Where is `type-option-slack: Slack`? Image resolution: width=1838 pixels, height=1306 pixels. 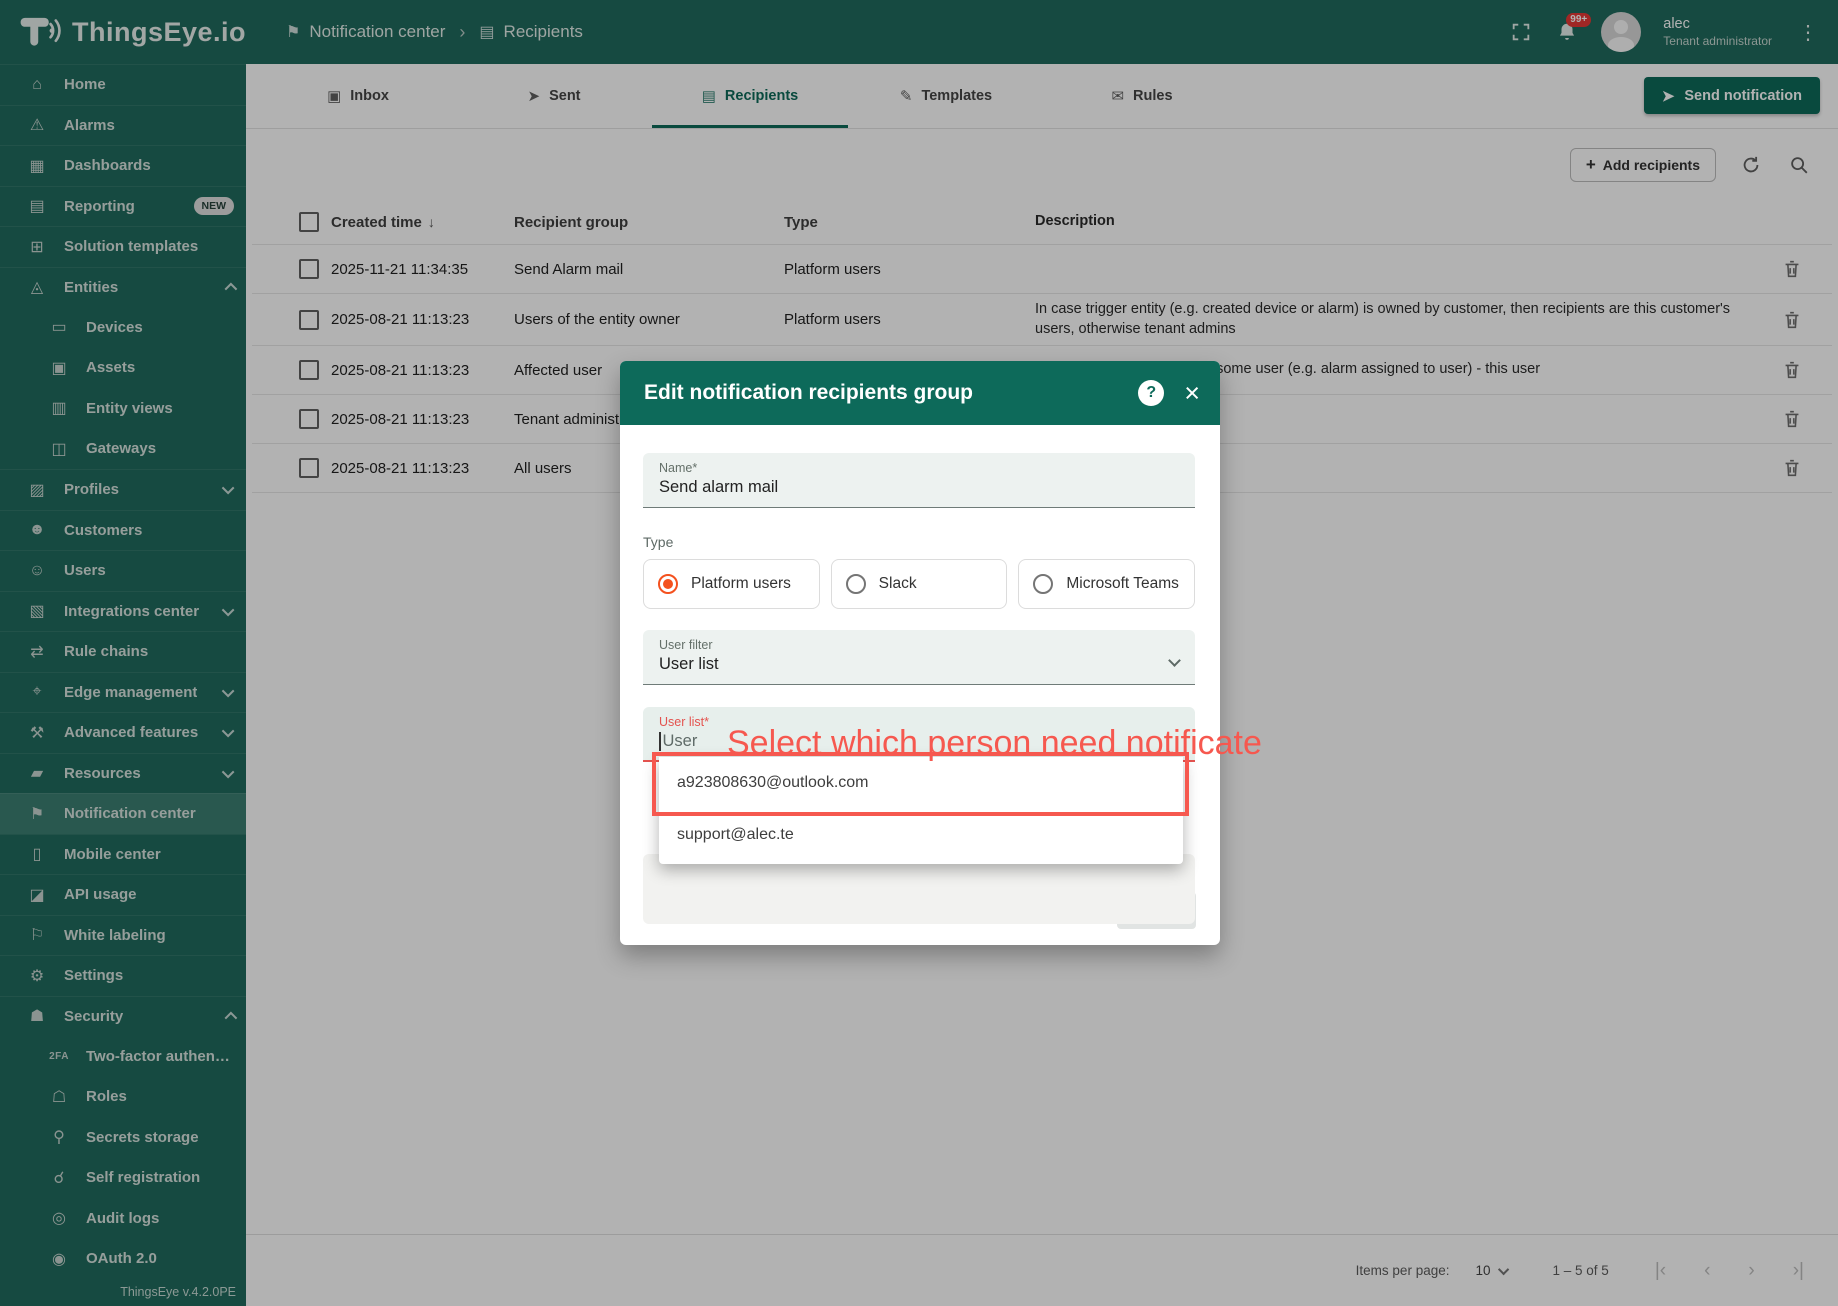
type-option-slack: Slack is located at coordinates (919, 584).